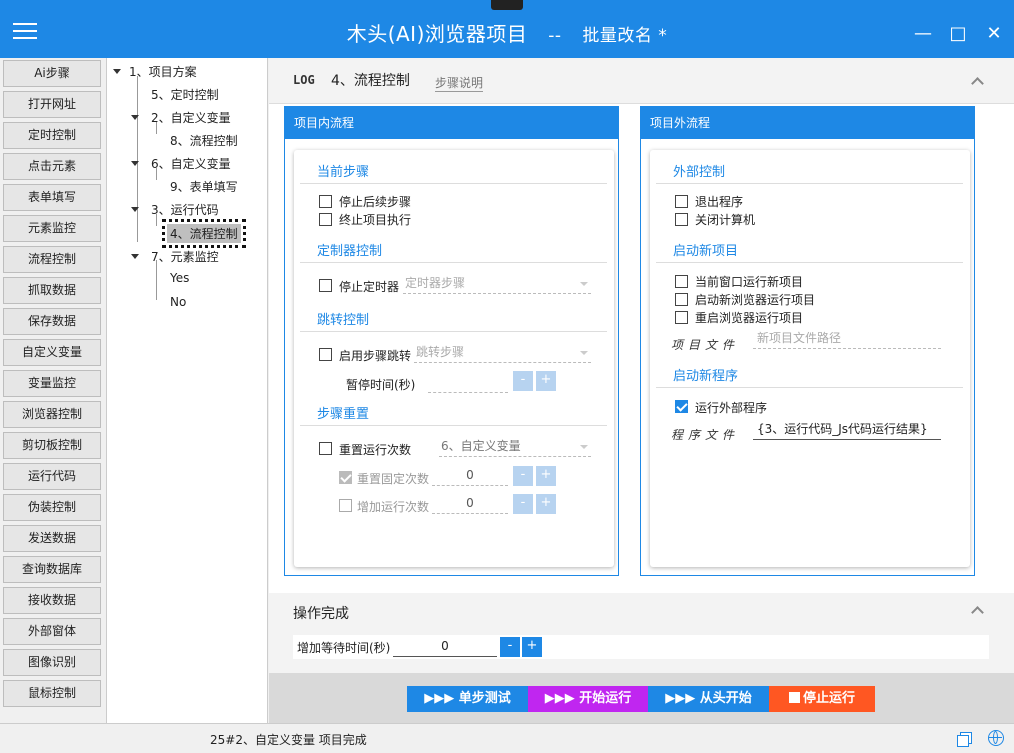 The width and height of the screenshot is (1014, 753). Describe the element at coordinates (52, 352) in the screenshot. I see `palette-button: 自定义变量` at that location.